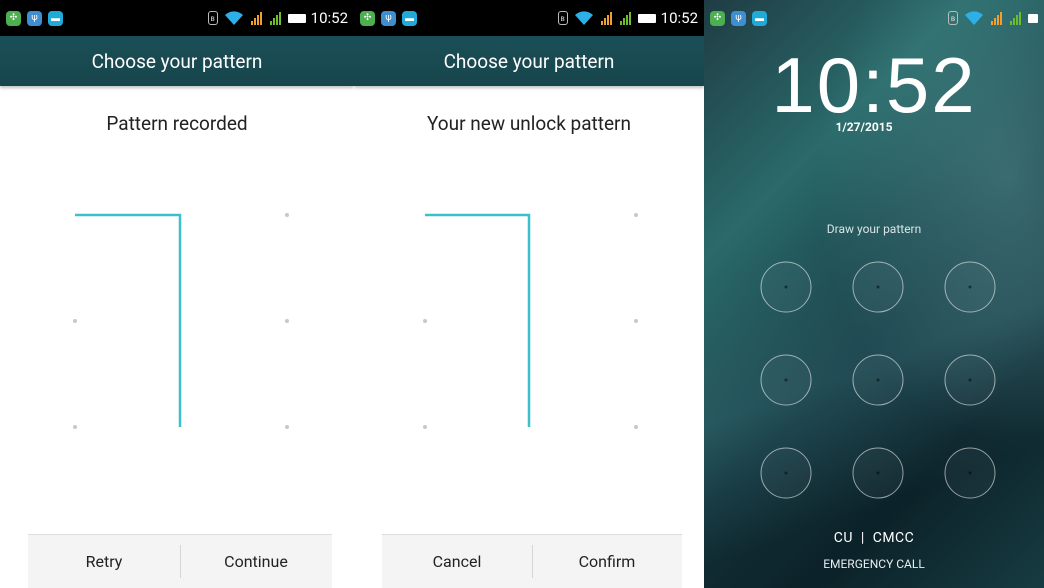  I want to click on bottom-button-bar: Cancel Confirm, so click(532, 561).